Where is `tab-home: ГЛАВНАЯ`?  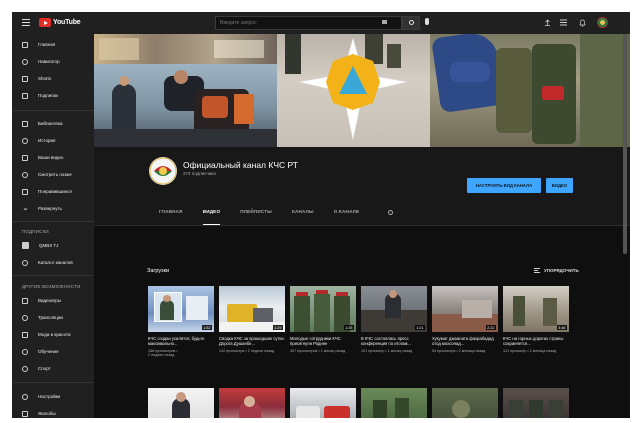
tab-home: ГЛАВНАЯ is located at coordinates (171, 217).